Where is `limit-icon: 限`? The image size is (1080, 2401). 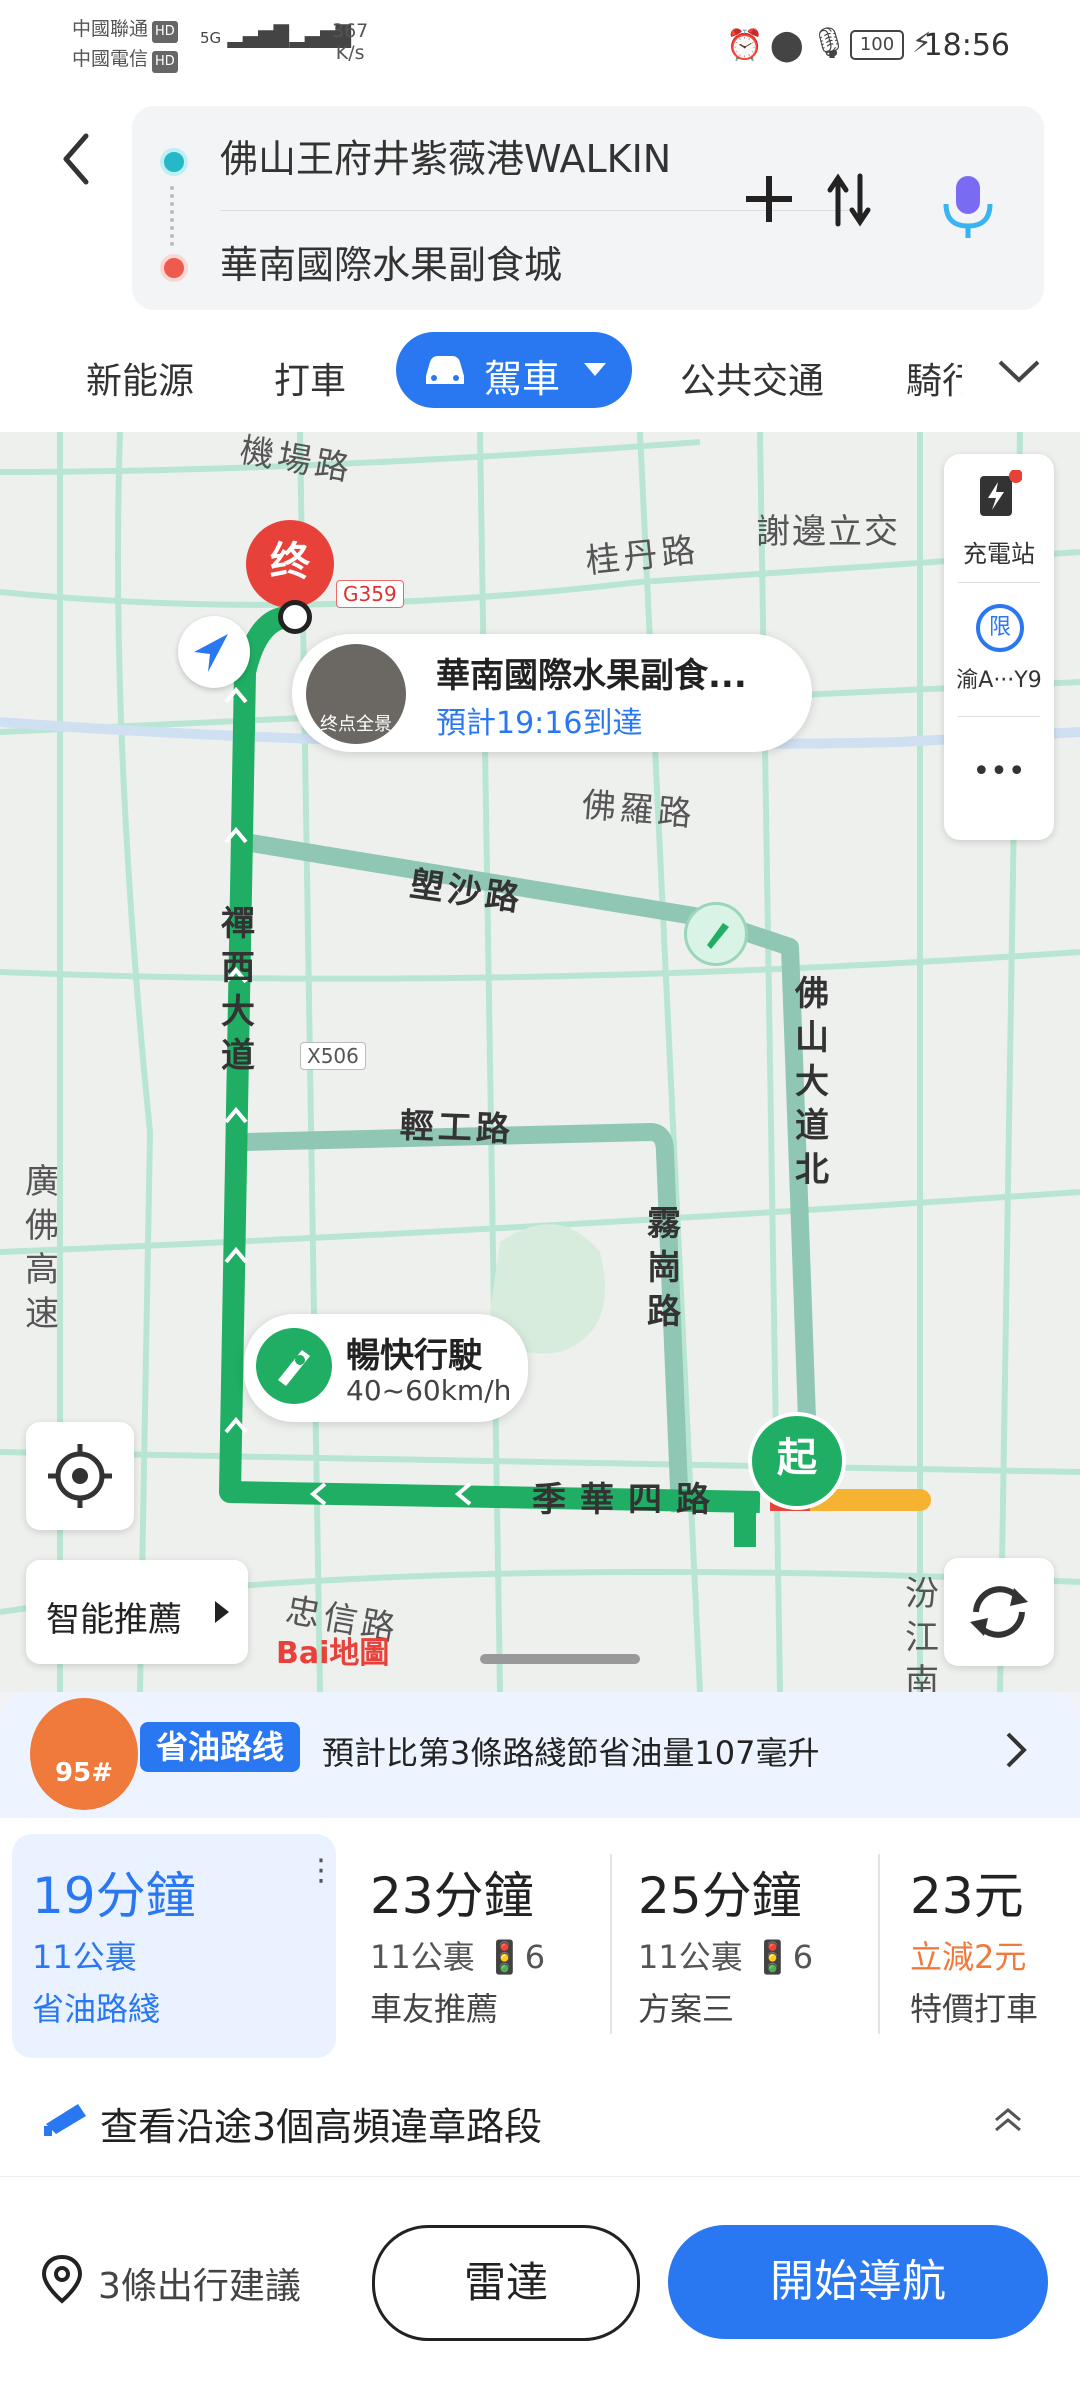
limit-icon: 限 is located at coordinates (1000, 628).